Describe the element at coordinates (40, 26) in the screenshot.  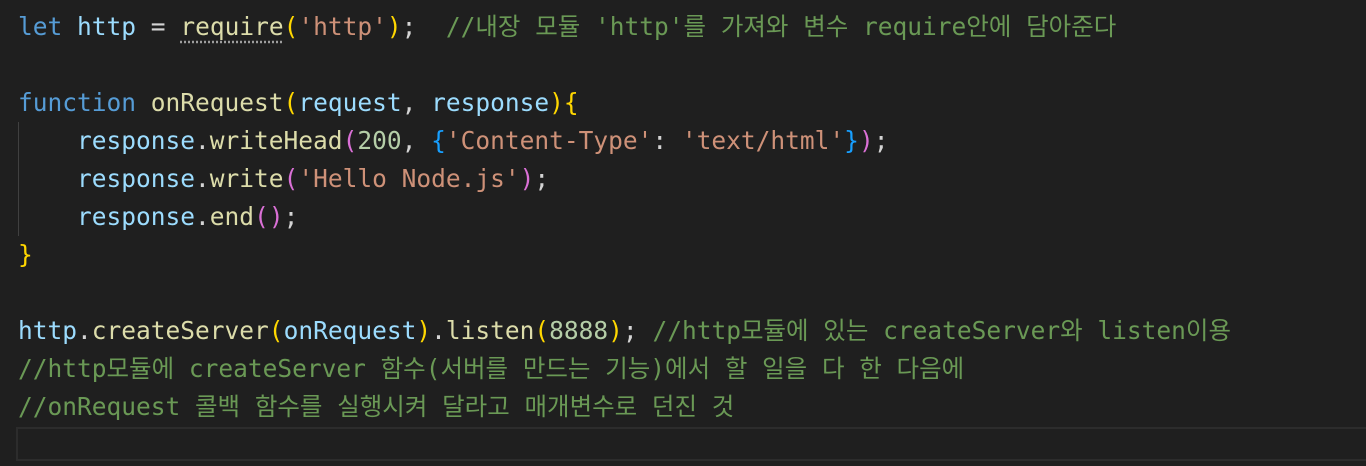
I see `code-token: let` at that location.